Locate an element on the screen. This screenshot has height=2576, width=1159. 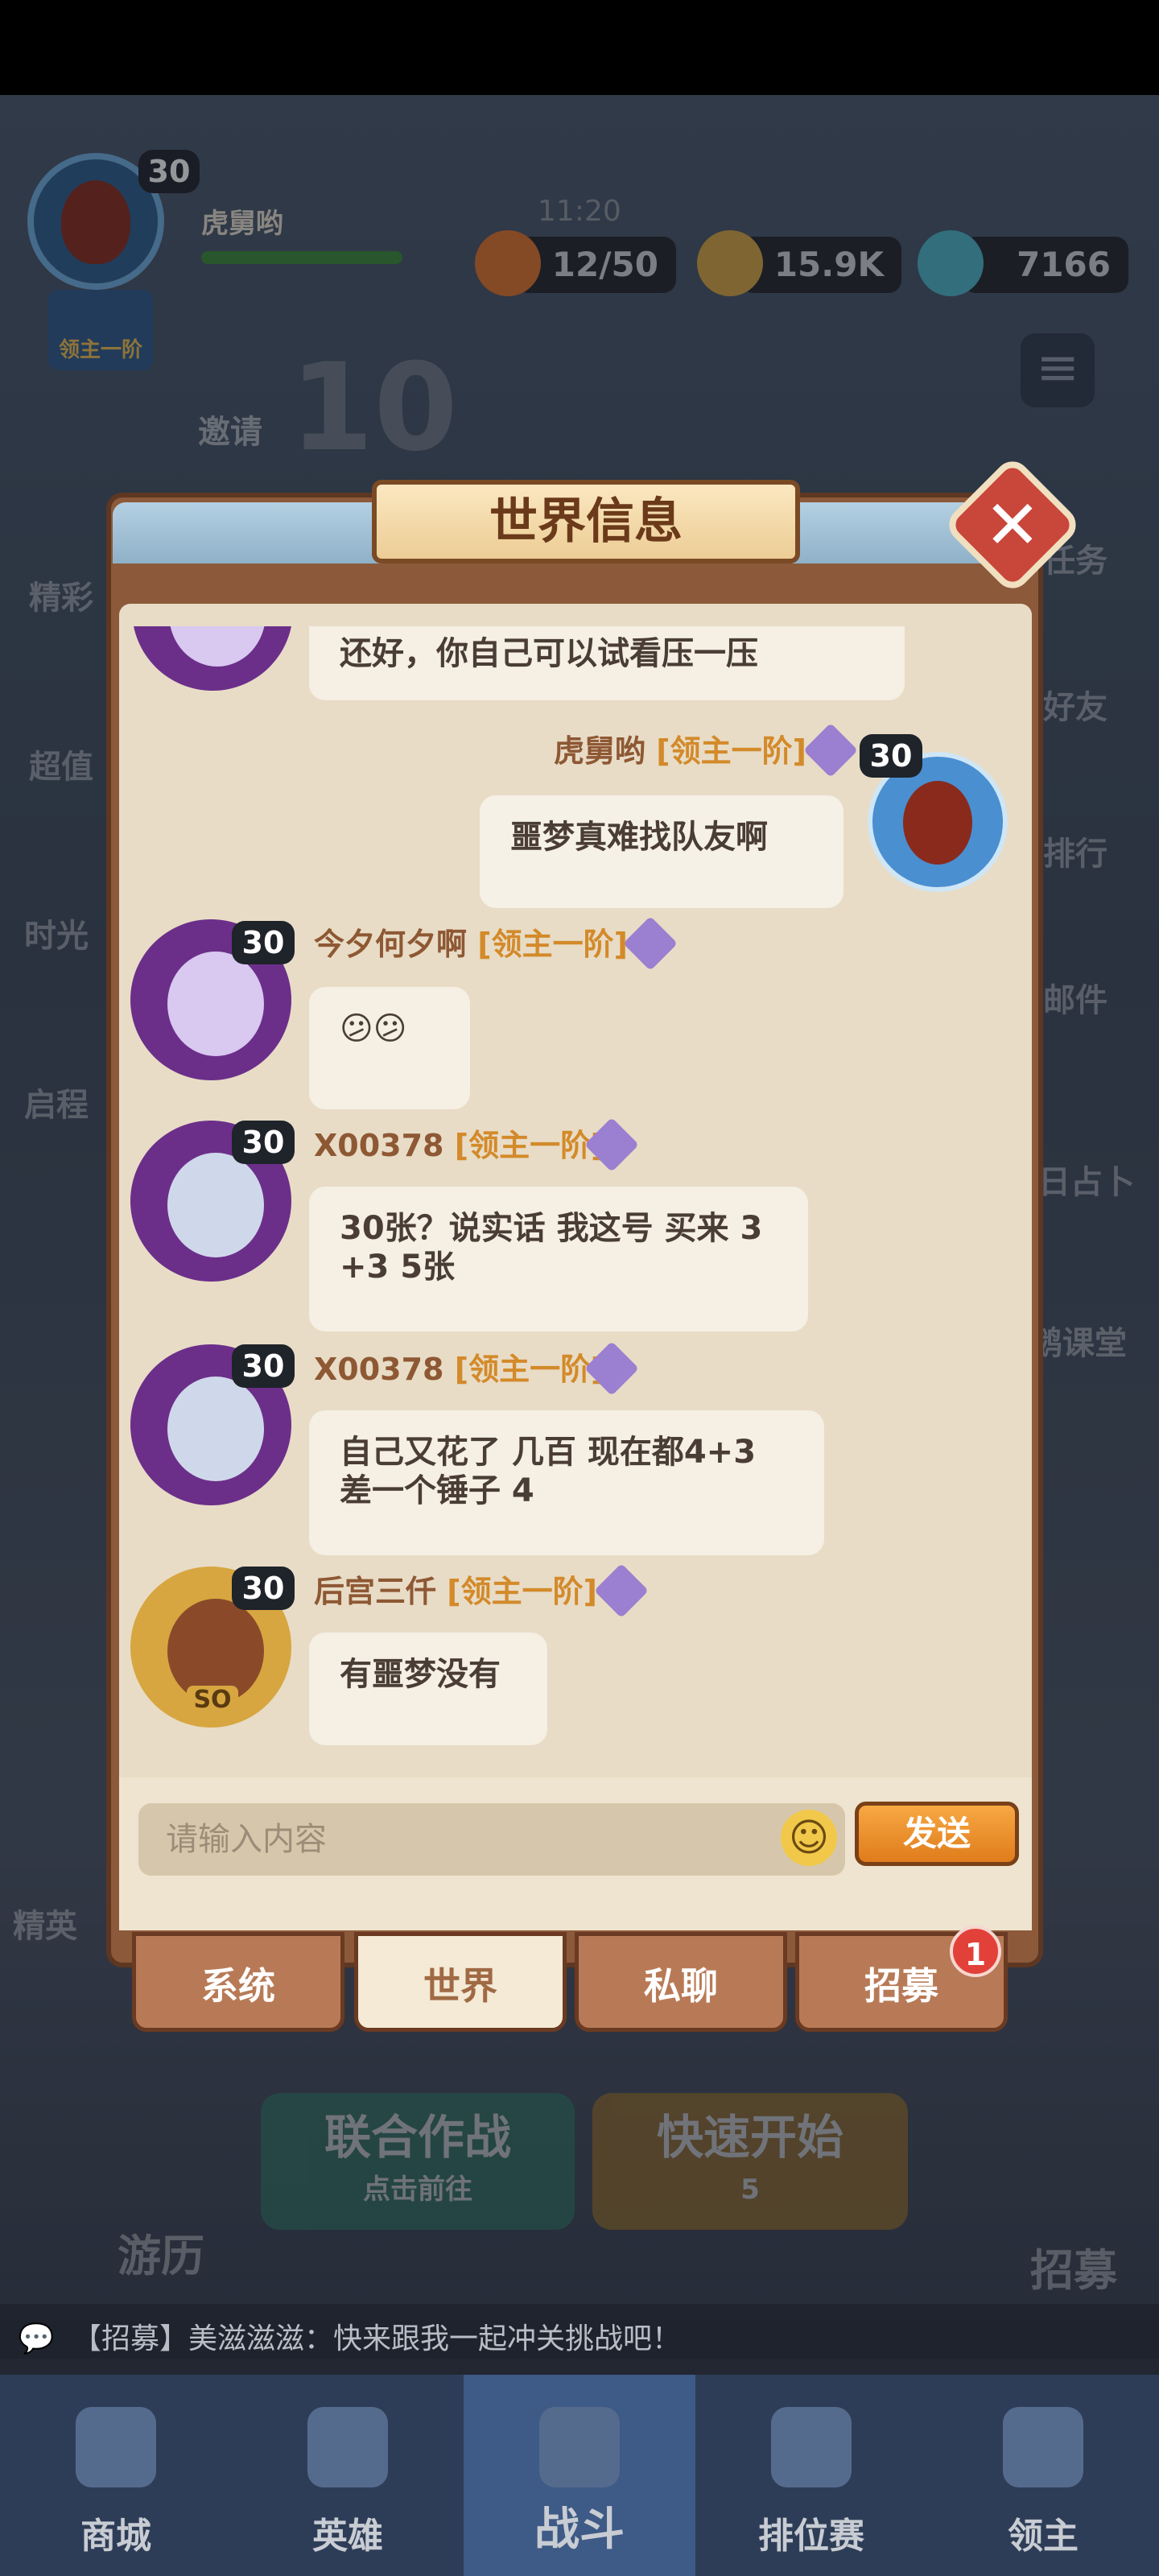
tab-private: 私聊 is located at coordinates (681, 1982).